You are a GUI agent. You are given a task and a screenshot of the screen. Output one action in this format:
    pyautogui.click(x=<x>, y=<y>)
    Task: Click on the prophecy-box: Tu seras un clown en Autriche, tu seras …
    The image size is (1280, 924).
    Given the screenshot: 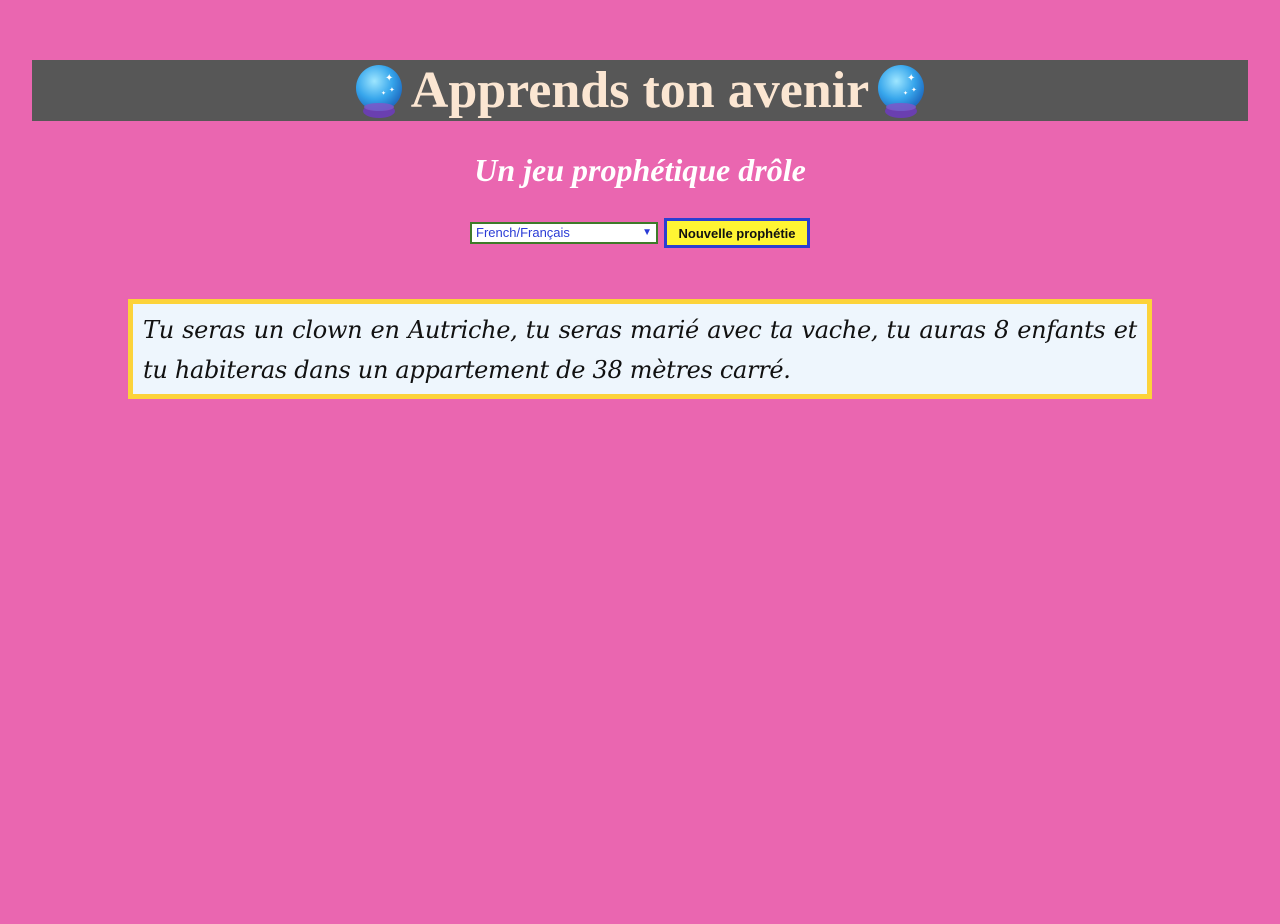 What is the action you would take?
    pyautogui.click(x=640, y=349)
    